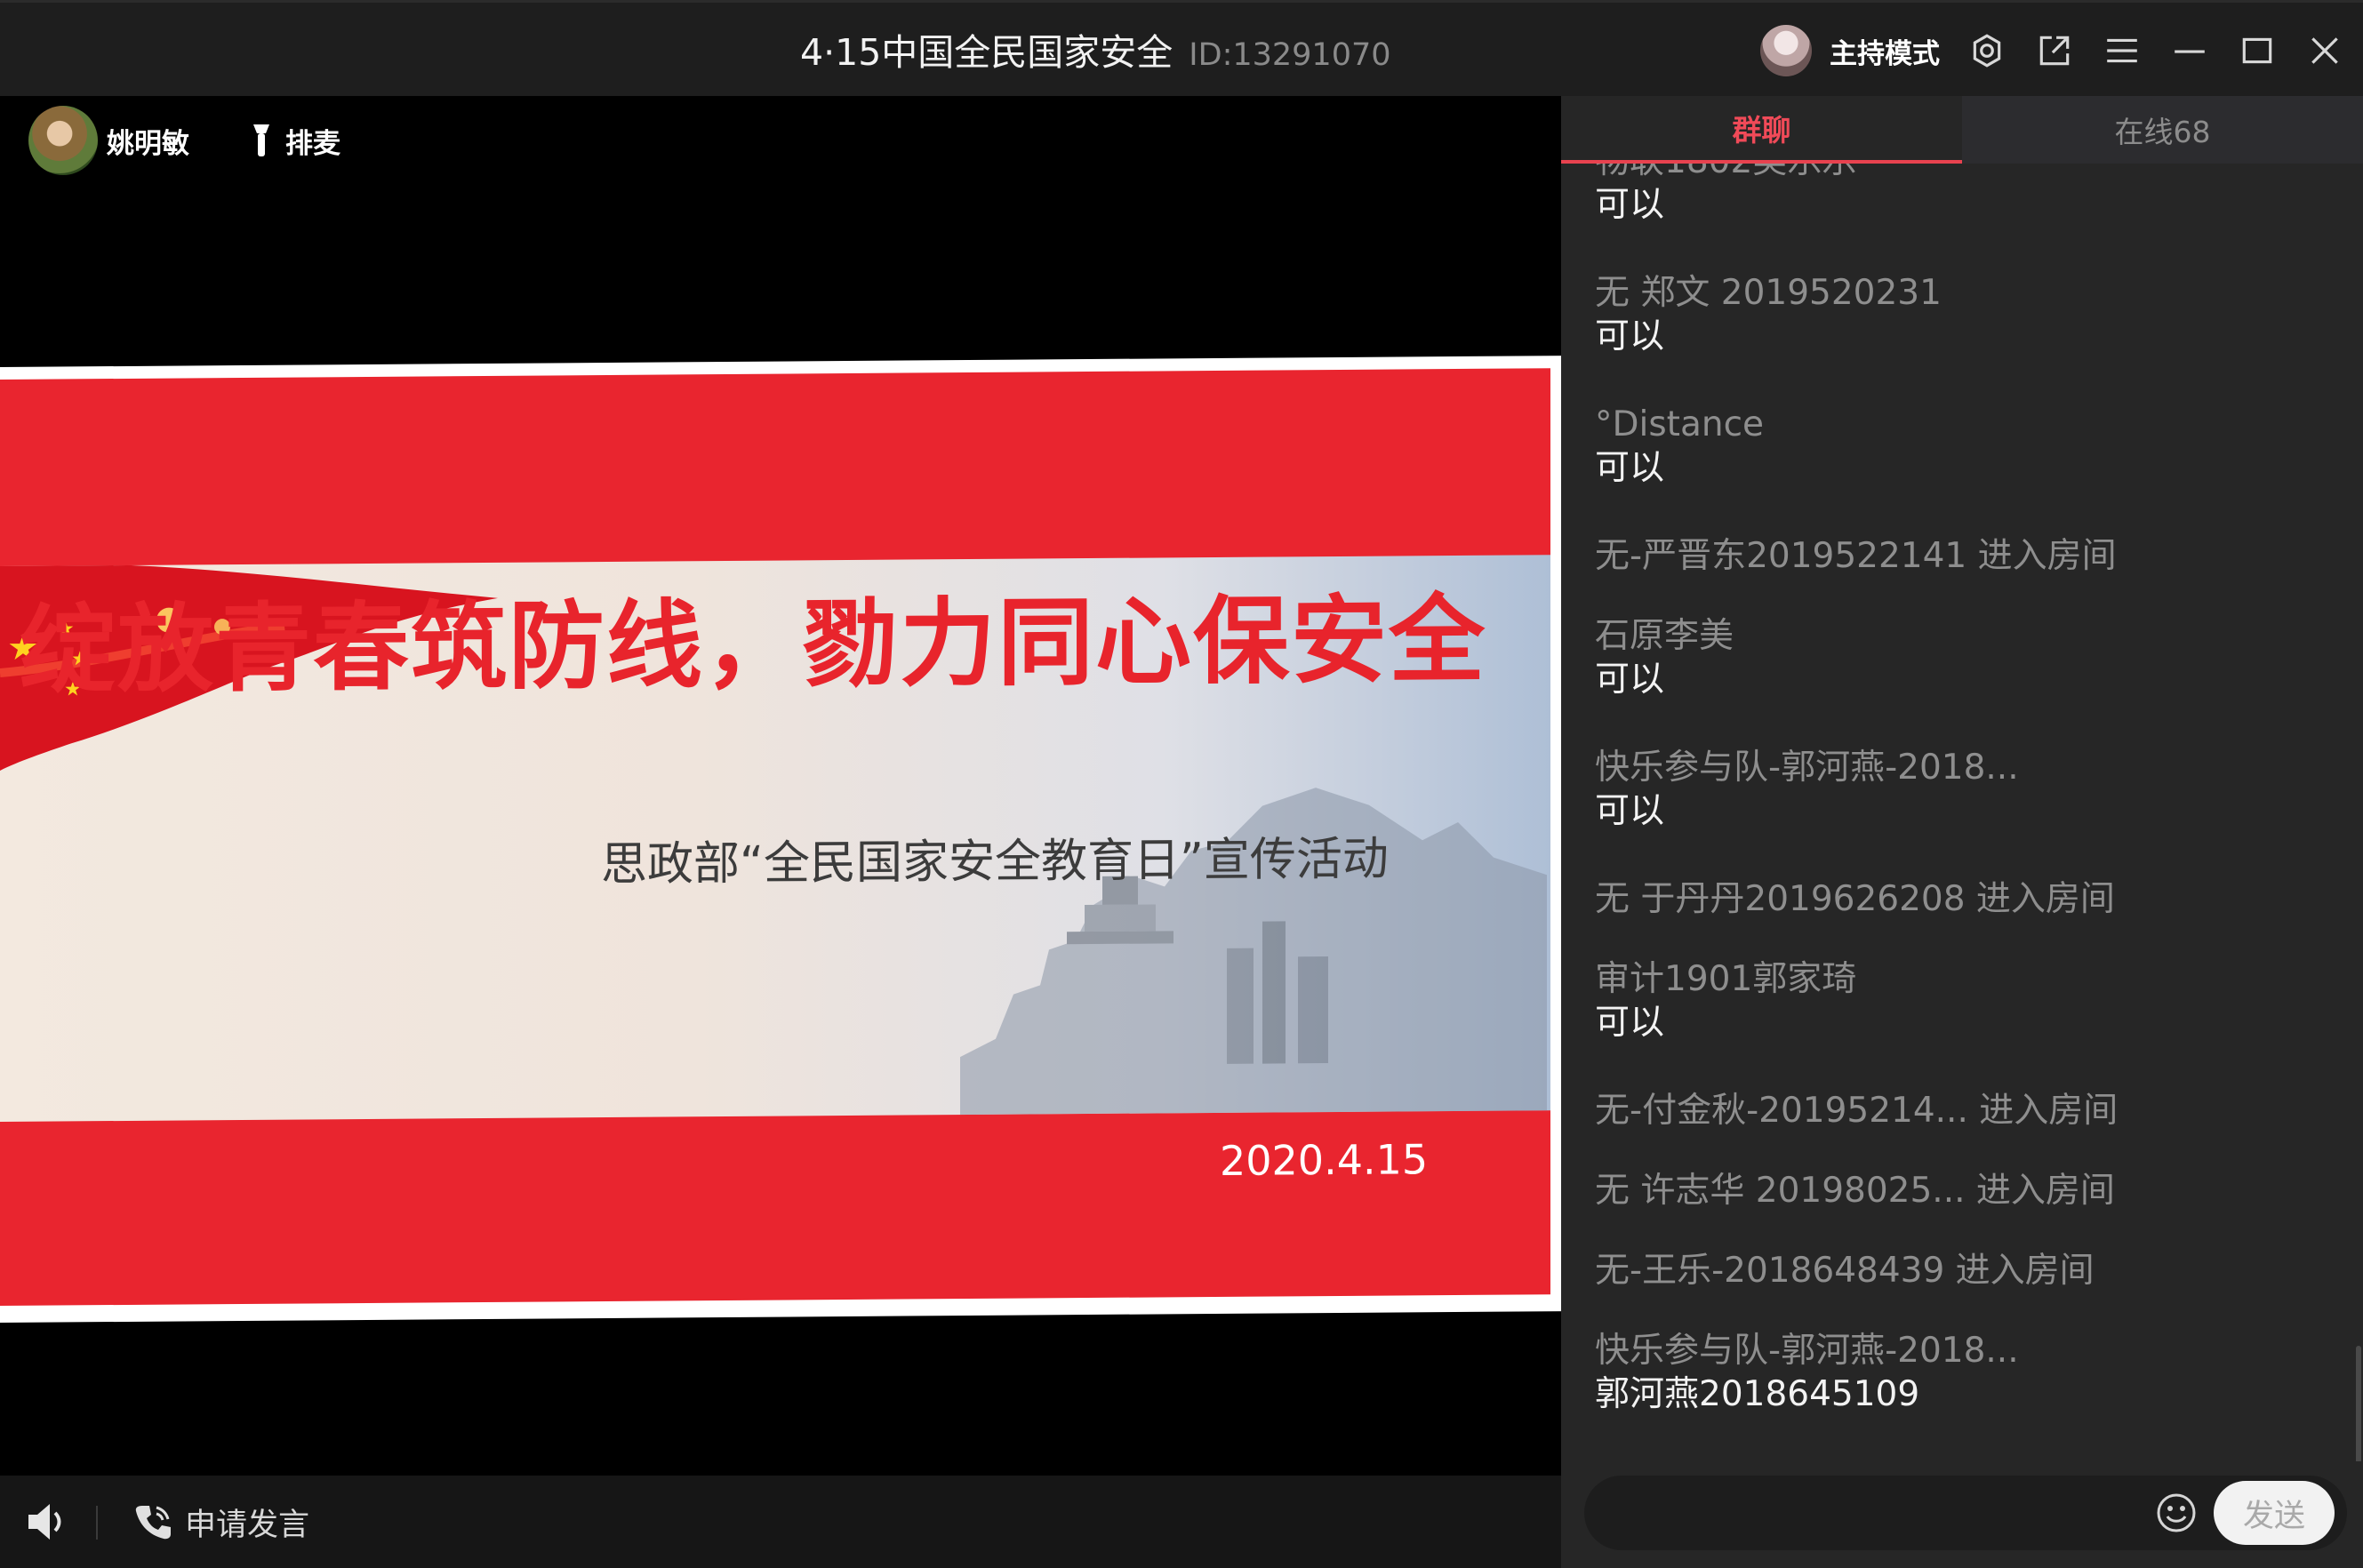 The image size is (2363, 1568). I want to click on message-sender: °Distance, so click(1680, 424).